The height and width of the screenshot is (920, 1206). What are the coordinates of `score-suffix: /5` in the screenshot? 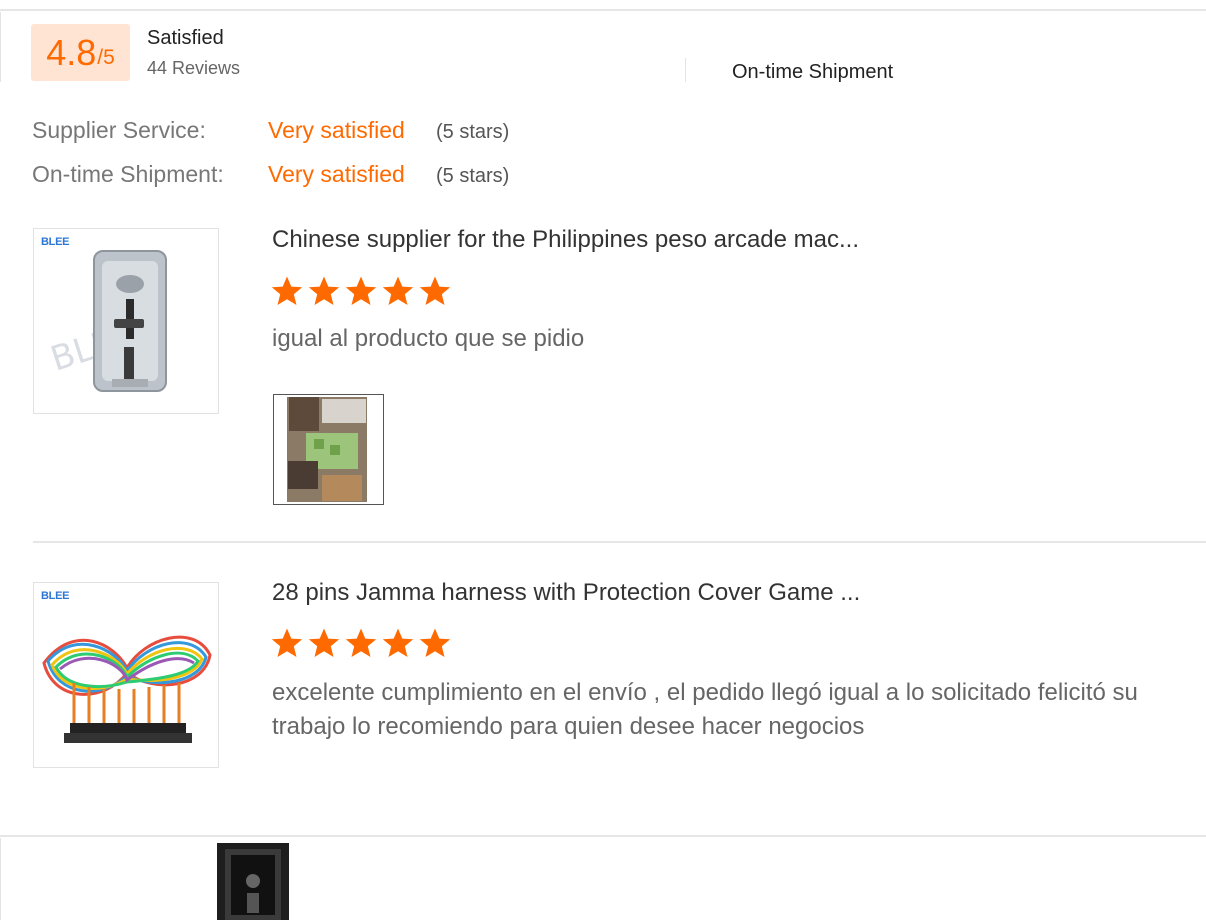 It's located at (106, 57).